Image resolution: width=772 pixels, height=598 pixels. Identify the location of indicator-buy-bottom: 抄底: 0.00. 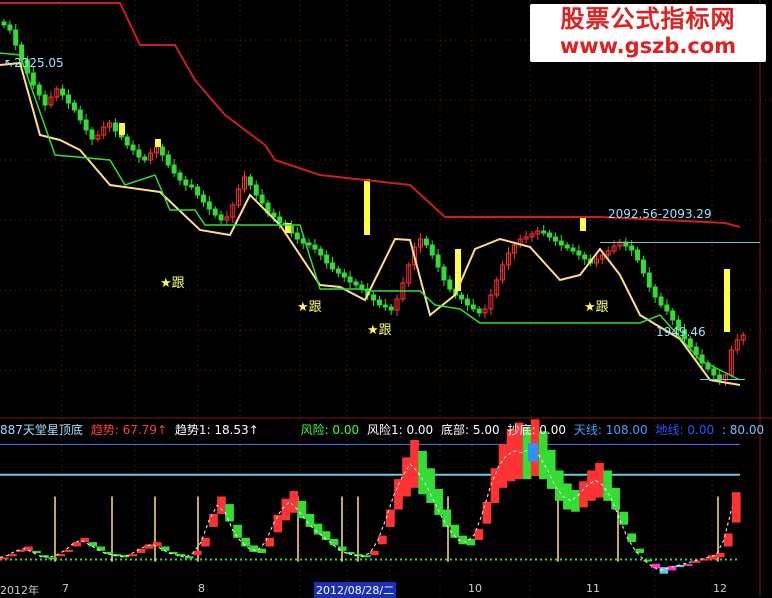
(537, 430).